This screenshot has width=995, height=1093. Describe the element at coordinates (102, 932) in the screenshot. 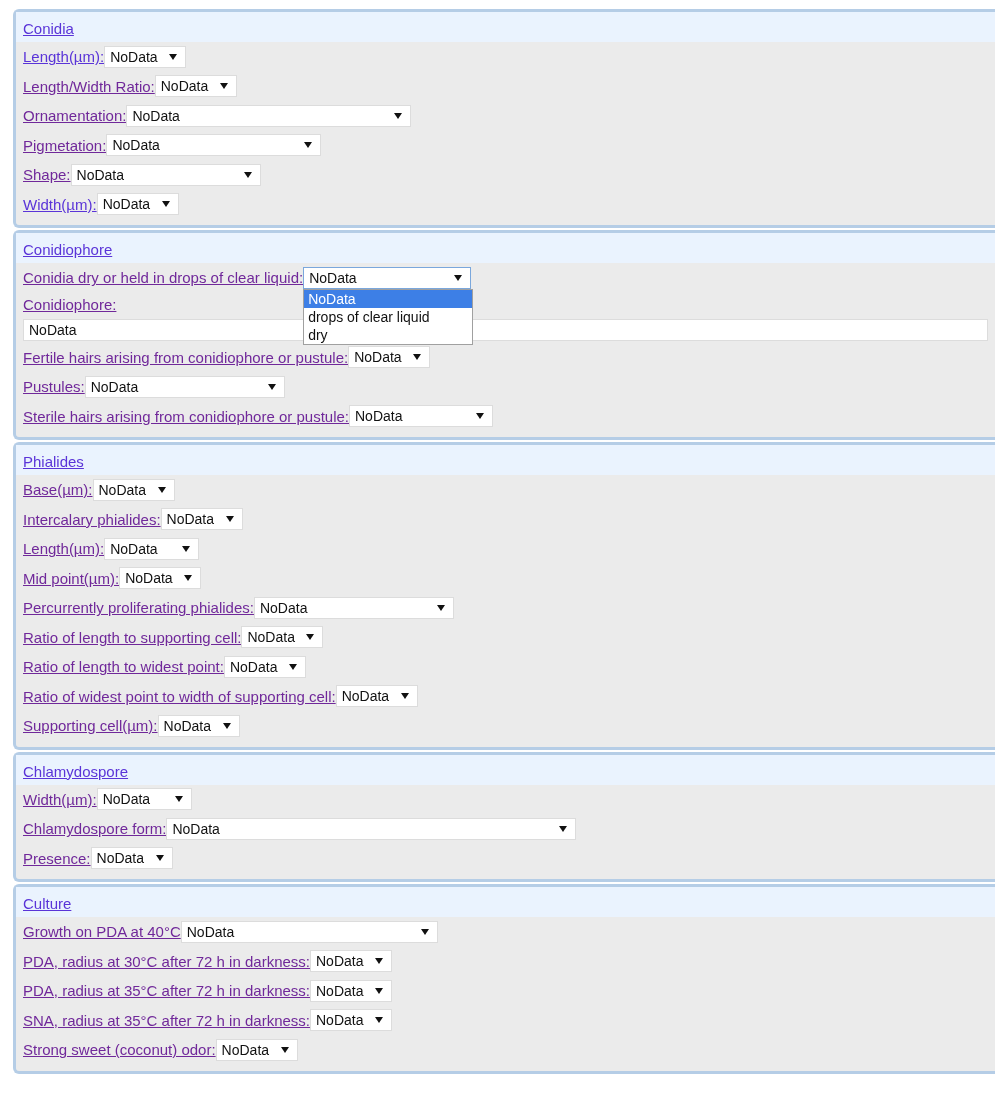

I see `field-label-link: Growth on PDA at 40°C` at that location.